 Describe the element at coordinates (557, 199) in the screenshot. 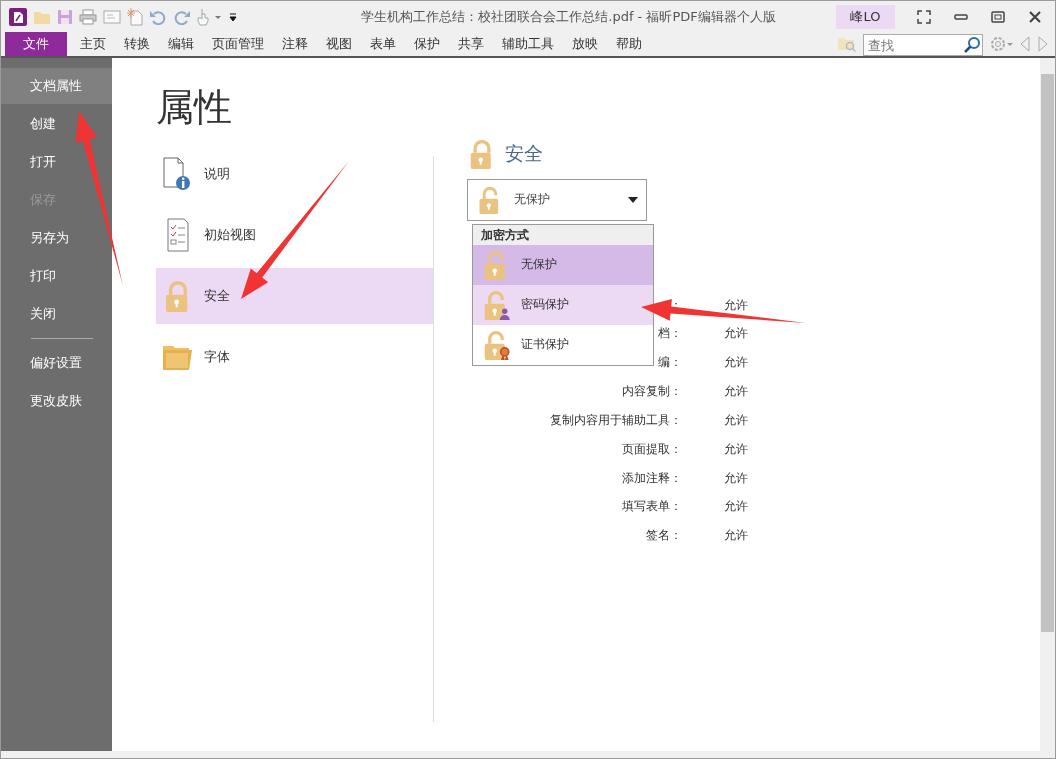

I see `encryption-select: 无保护` at that location.